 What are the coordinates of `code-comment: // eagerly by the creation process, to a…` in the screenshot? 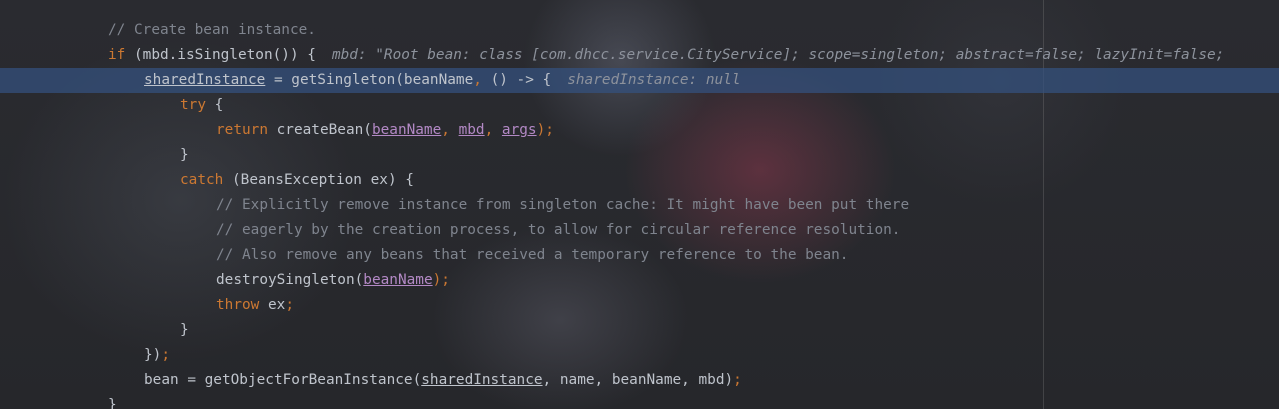 It's located at (558, 230).